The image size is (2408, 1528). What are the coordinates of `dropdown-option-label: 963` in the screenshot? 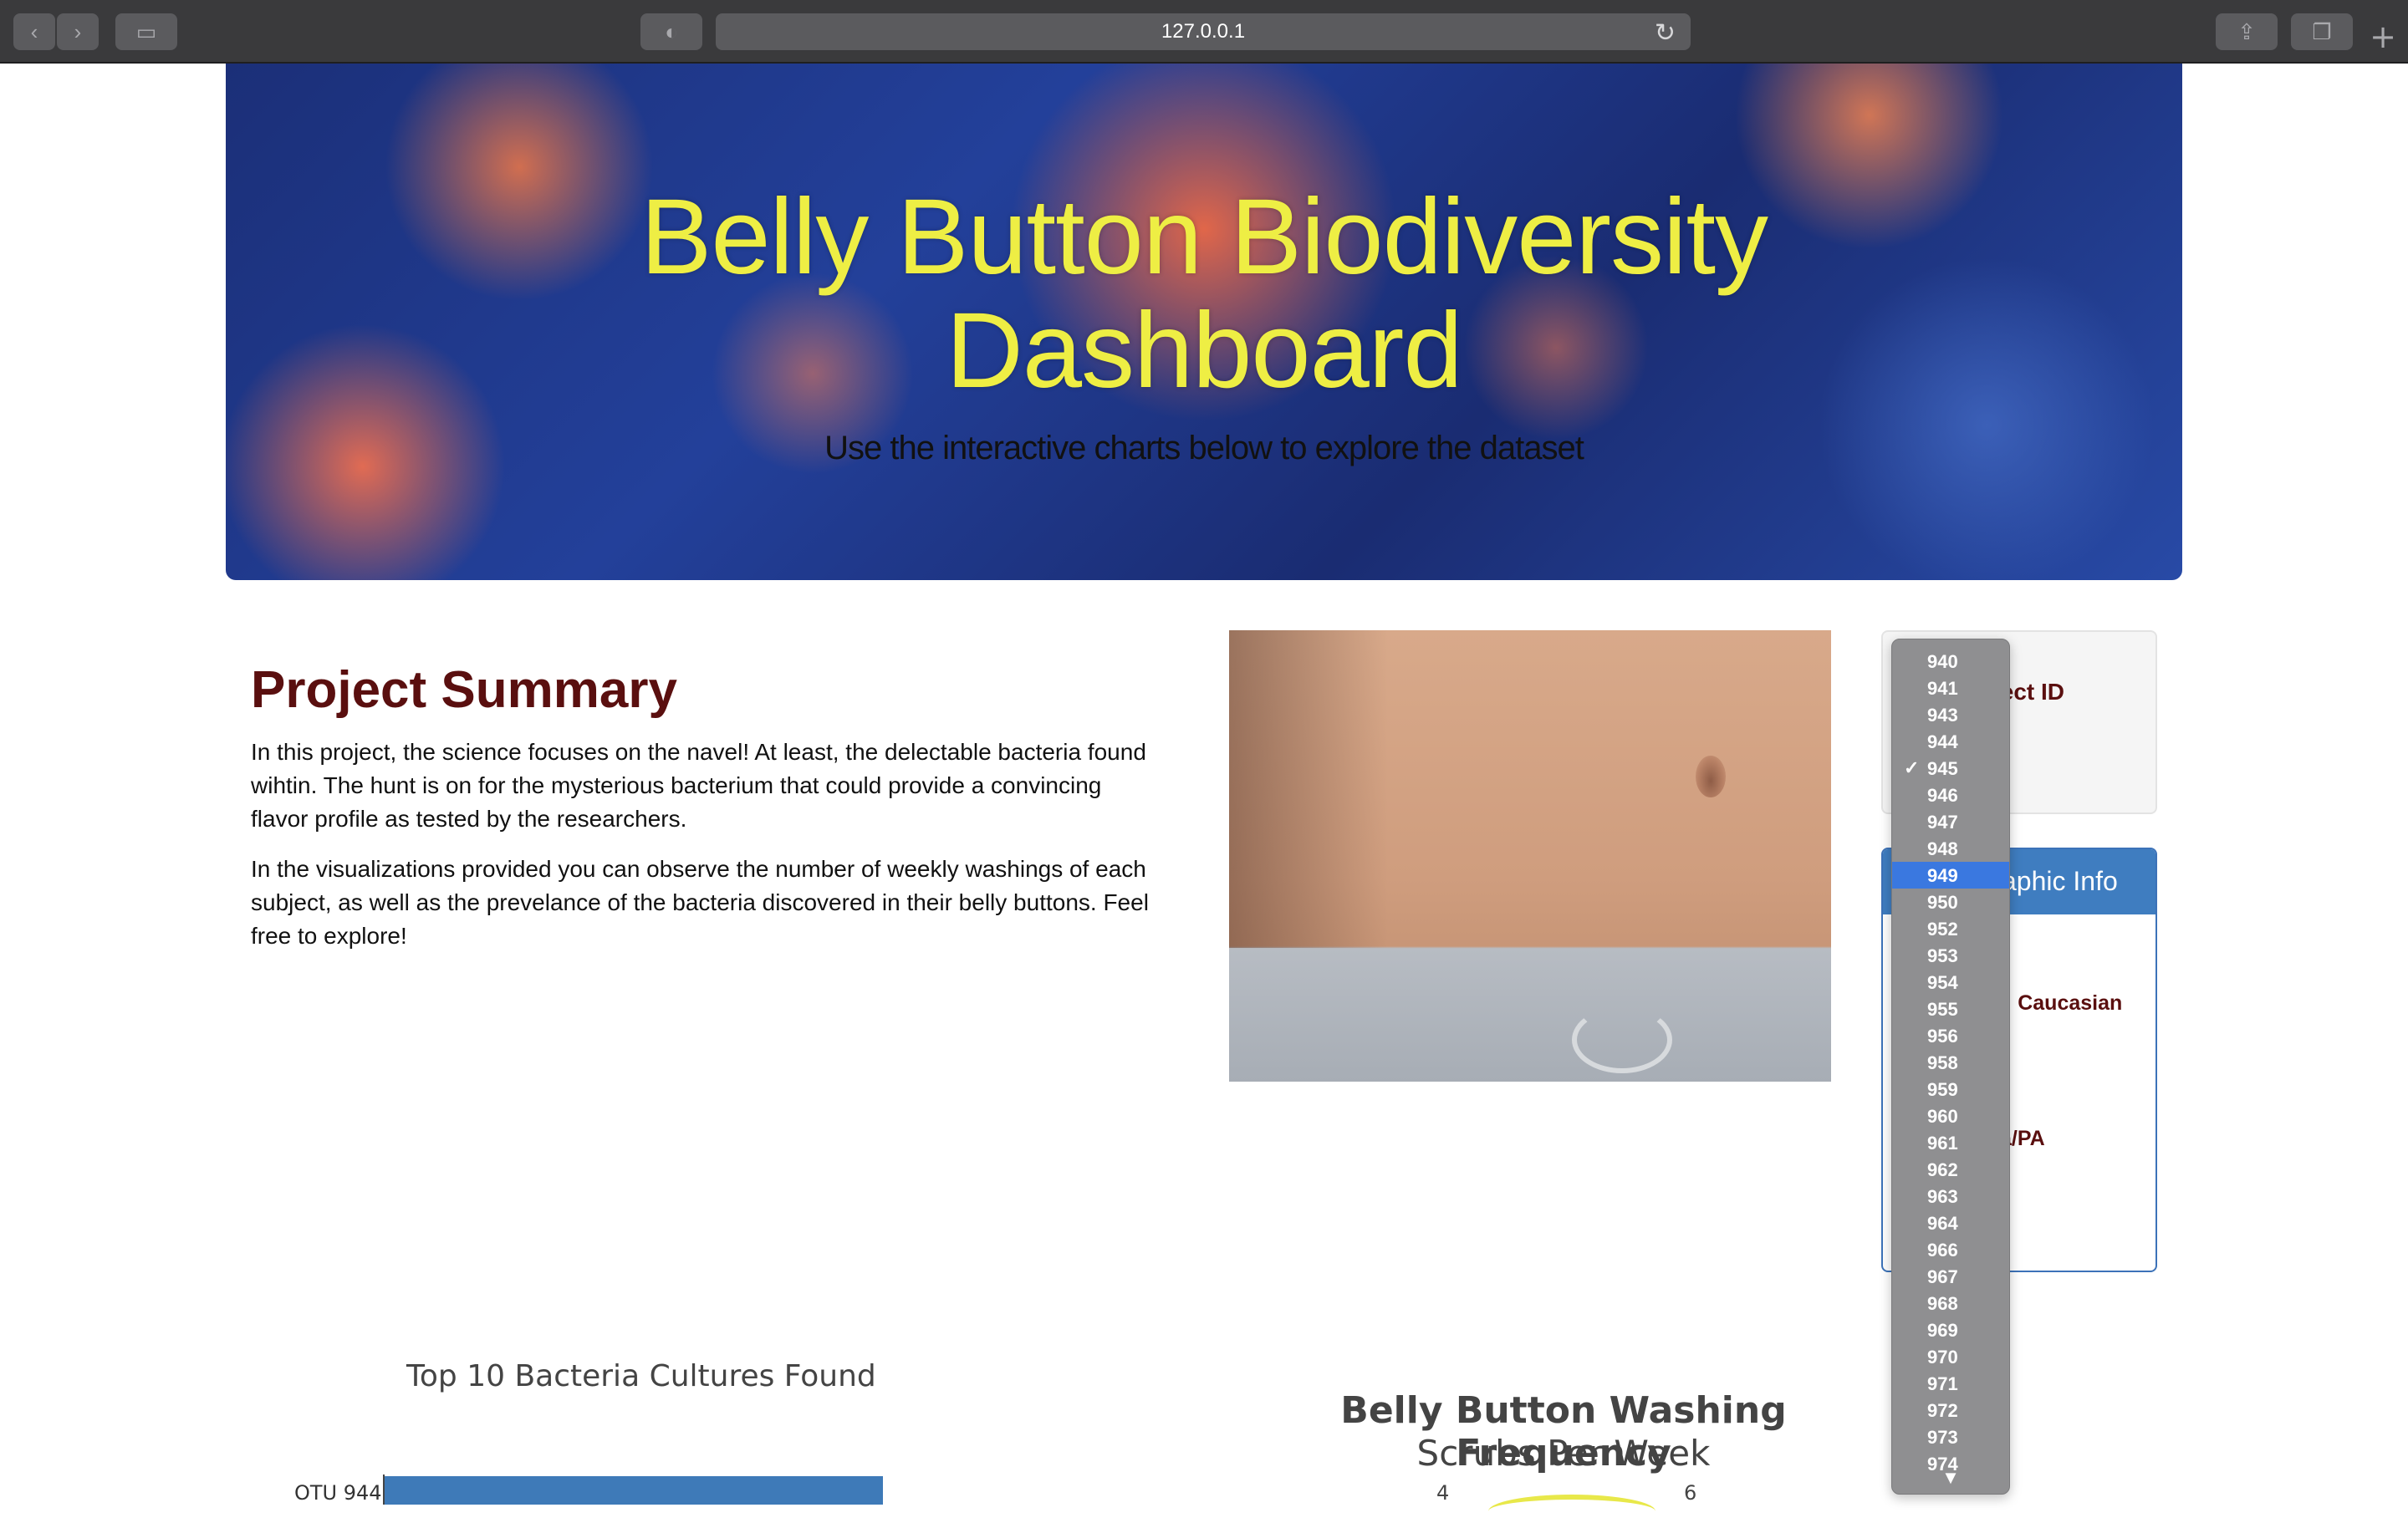 It's located at (1943, 1196).